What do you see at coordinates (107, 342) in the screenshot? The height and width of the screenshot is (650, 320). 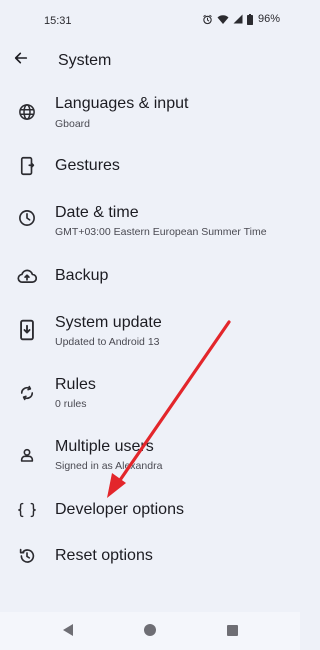 I see `item-summary: Updated to Android 13` at bounding box center [107, 342].